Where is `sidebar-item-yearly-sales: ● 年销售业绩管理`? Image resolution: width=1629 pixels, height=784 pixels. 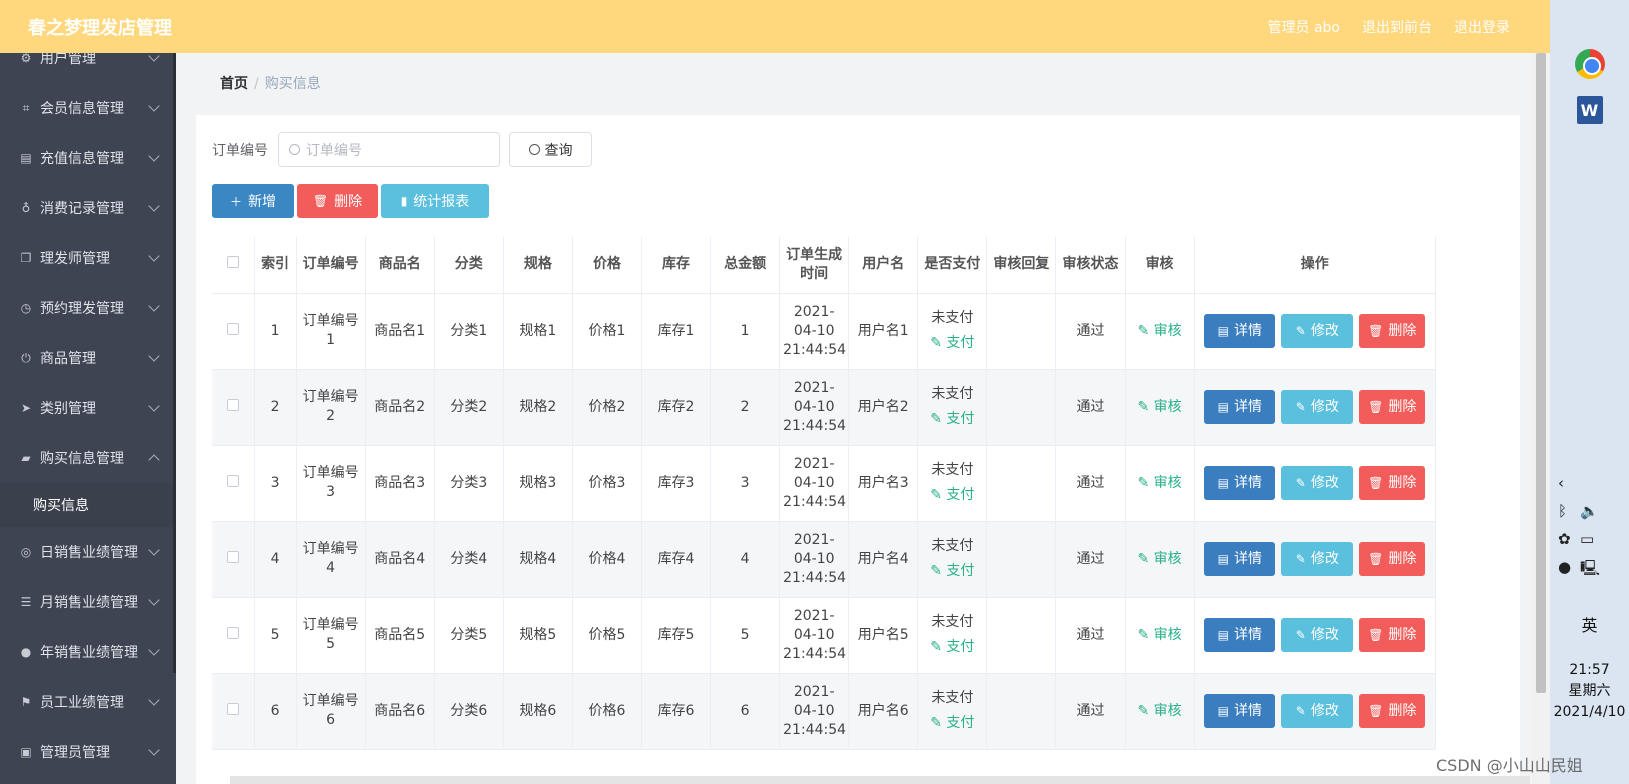 sidebar-item-yearly-sales: ● 年销售业绩管理 is located at coordinates (88, 652).